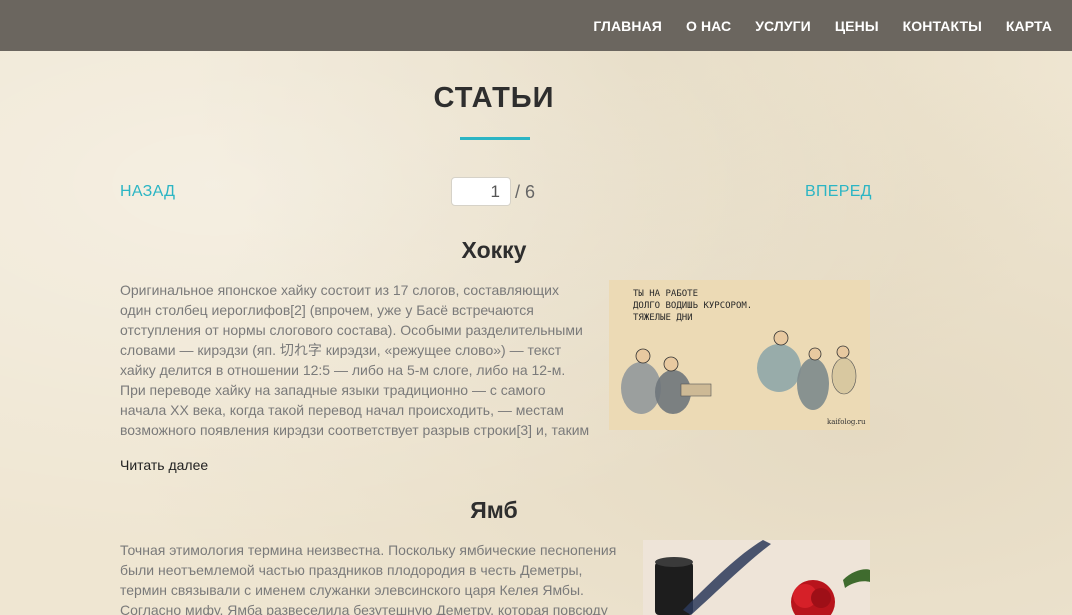 The width and height of the screenshot is (1072, 615). What do you see at coordinates (627, 26) in the screenshot?
I see `nav-link-home: ГЛАВНАЯ` at bounding box center [627, 26].